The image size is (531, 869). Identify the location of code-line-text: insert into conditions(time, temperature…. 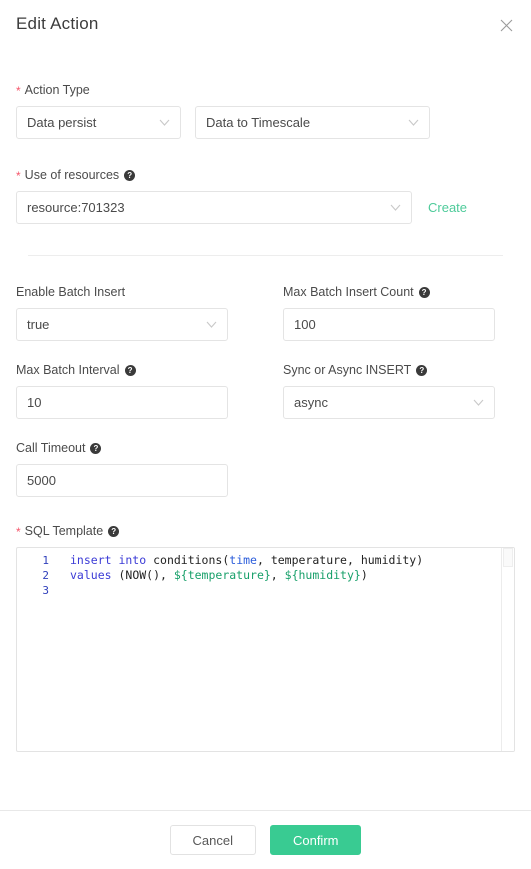
(286, 560).